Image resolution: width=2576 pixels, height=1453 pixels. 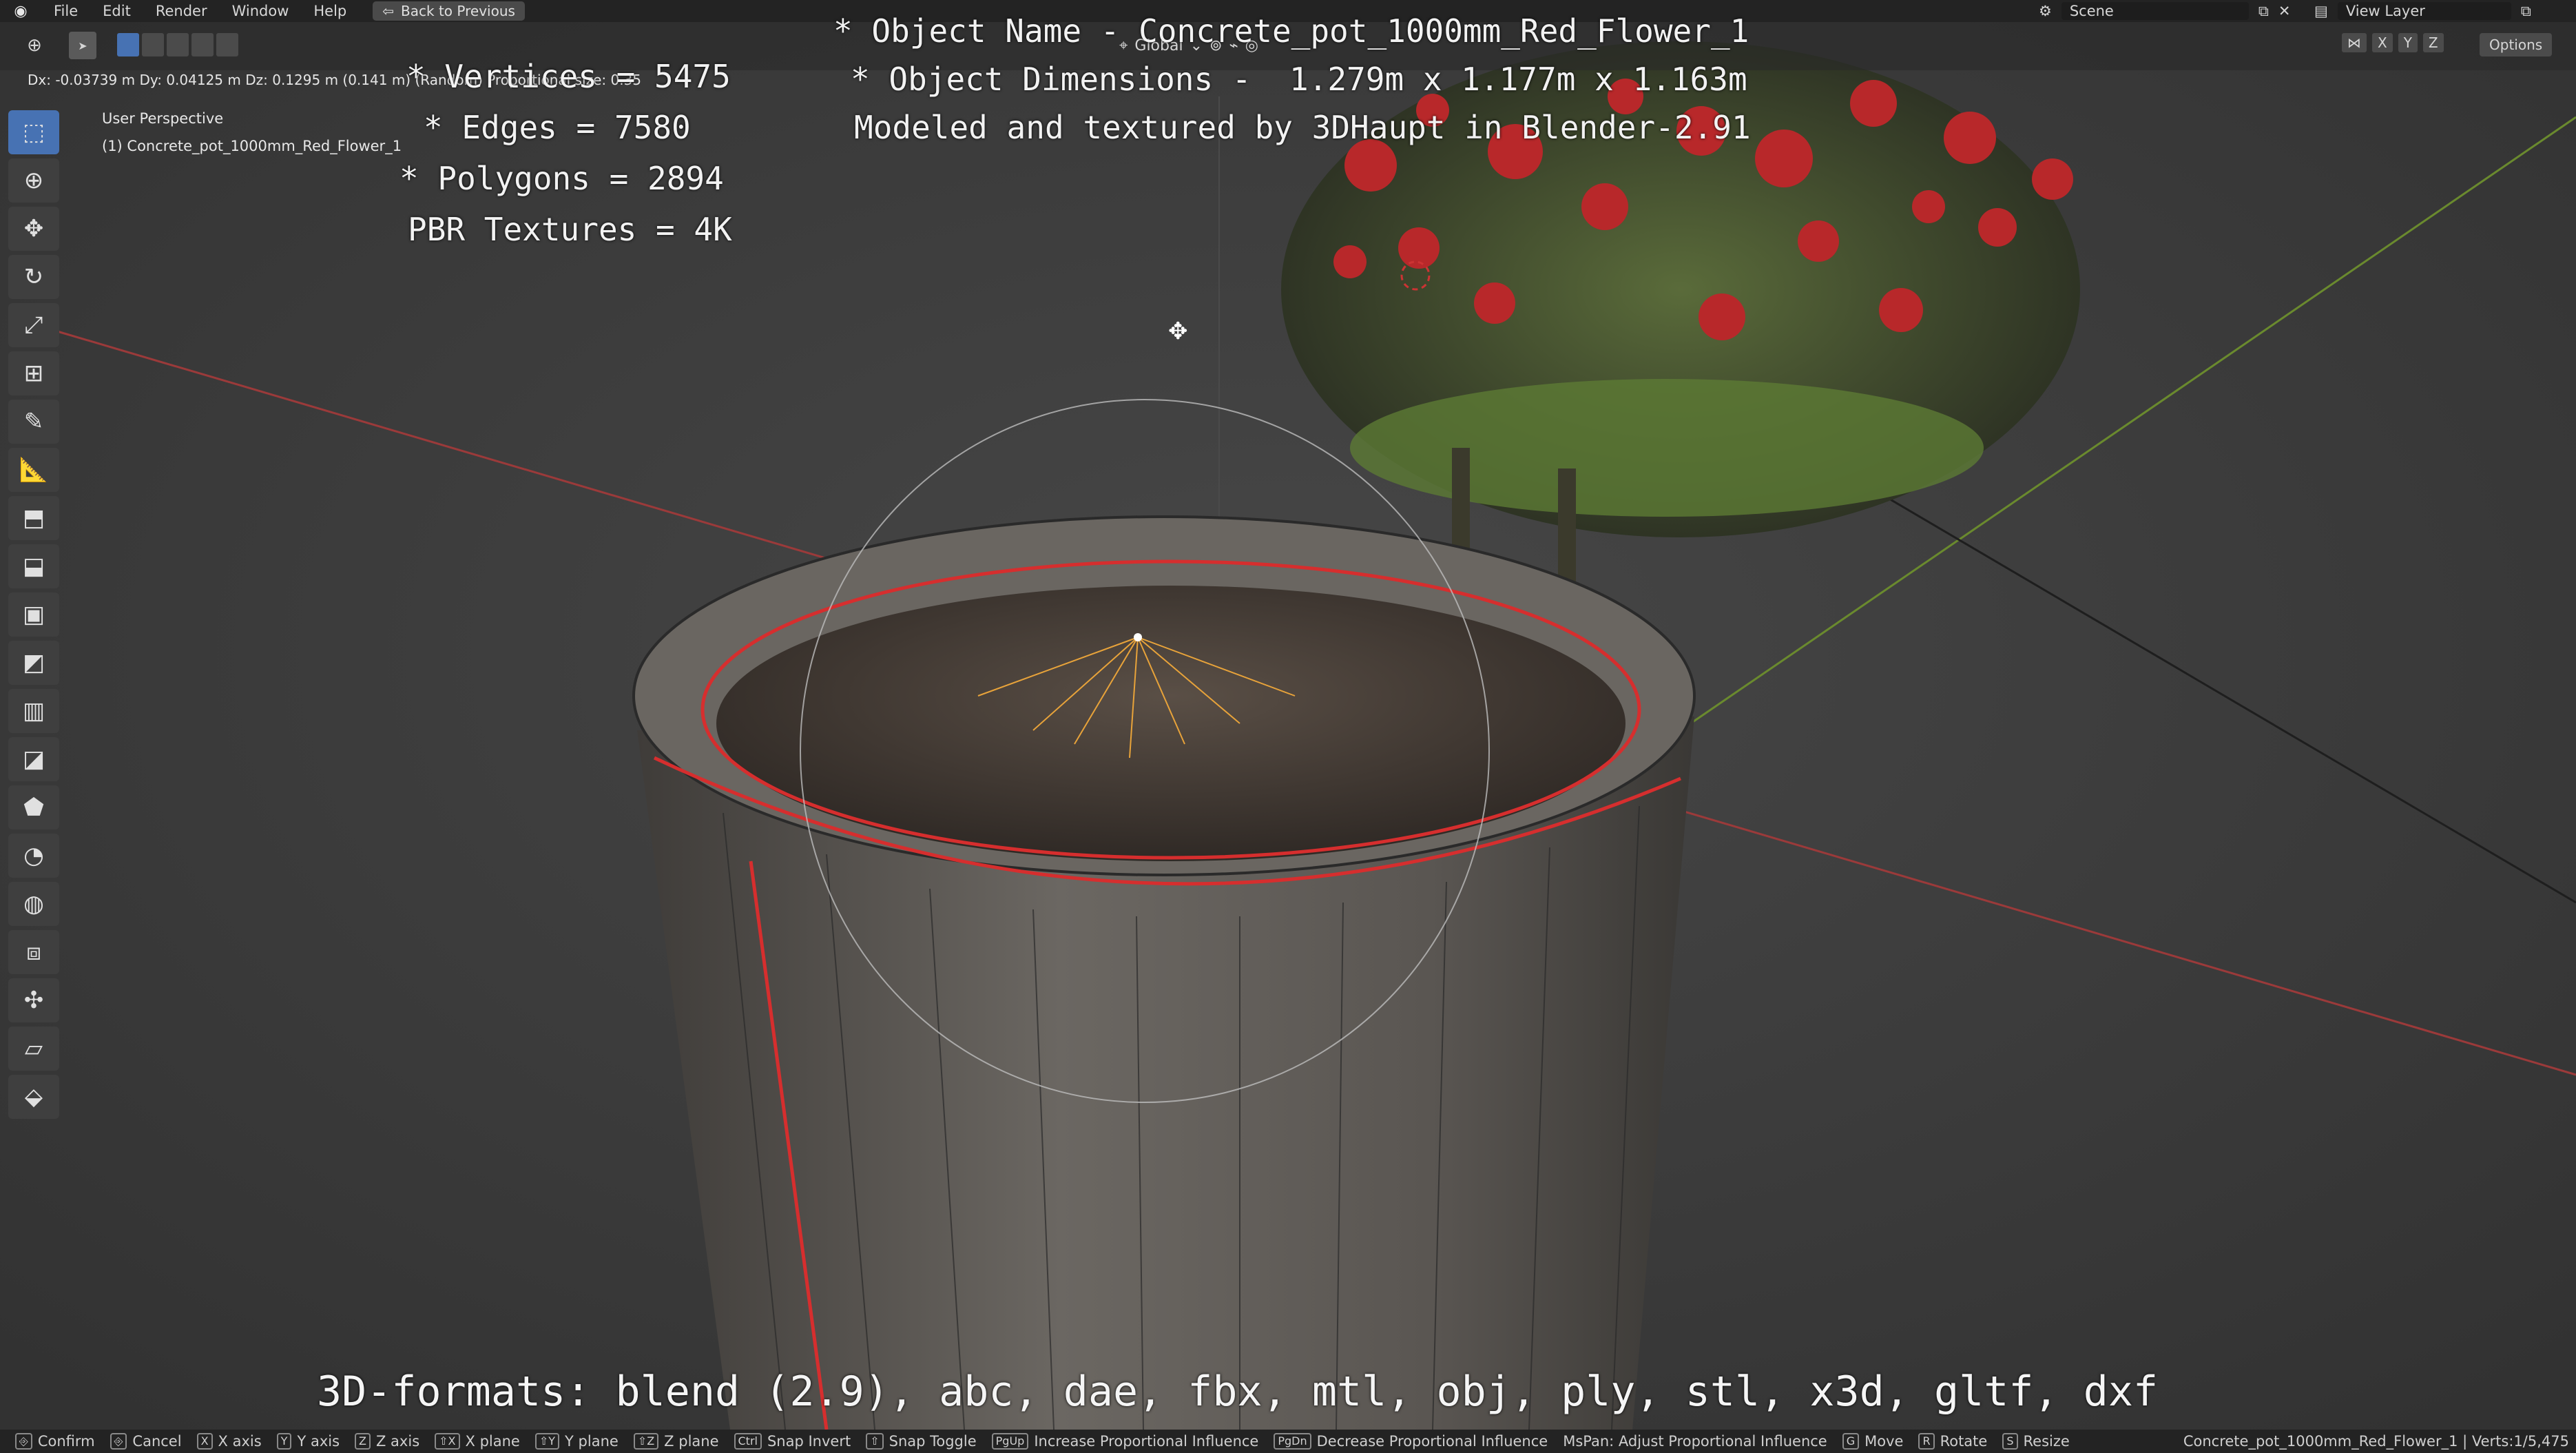 What do you see at coordinates (33, 952) in the screenshot?
I see `edge-slide-icon: ⧈` at bounding box center [33, 952].